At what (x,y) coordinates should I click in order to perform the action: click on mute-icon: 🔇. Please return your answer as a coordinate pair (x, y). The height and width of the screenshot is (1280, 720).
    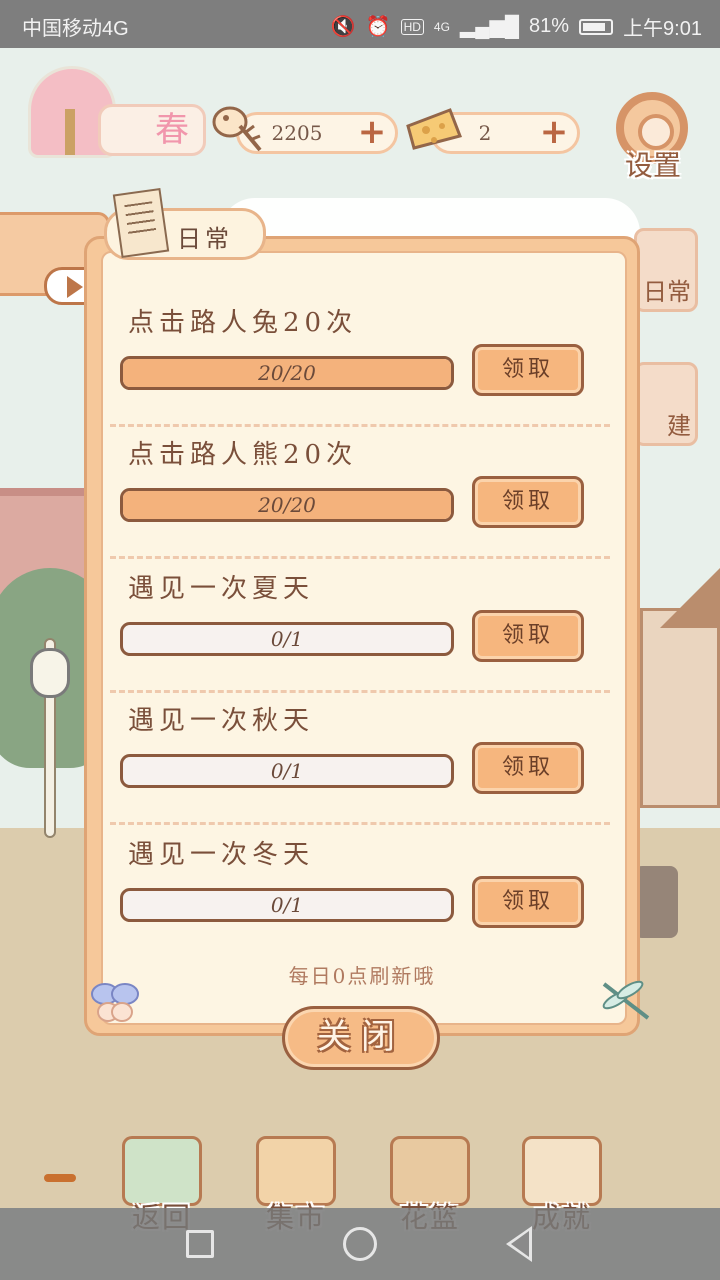
    Looking at the image, I should click on (343, 27).